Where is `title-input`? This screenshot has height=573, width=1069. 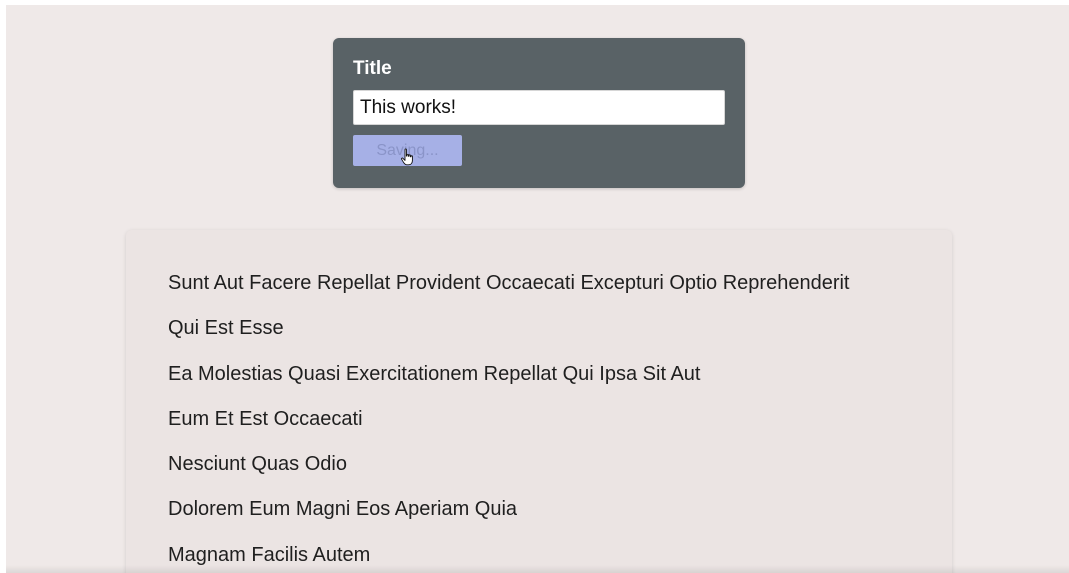
title-input is located at coordinates (539, 107).